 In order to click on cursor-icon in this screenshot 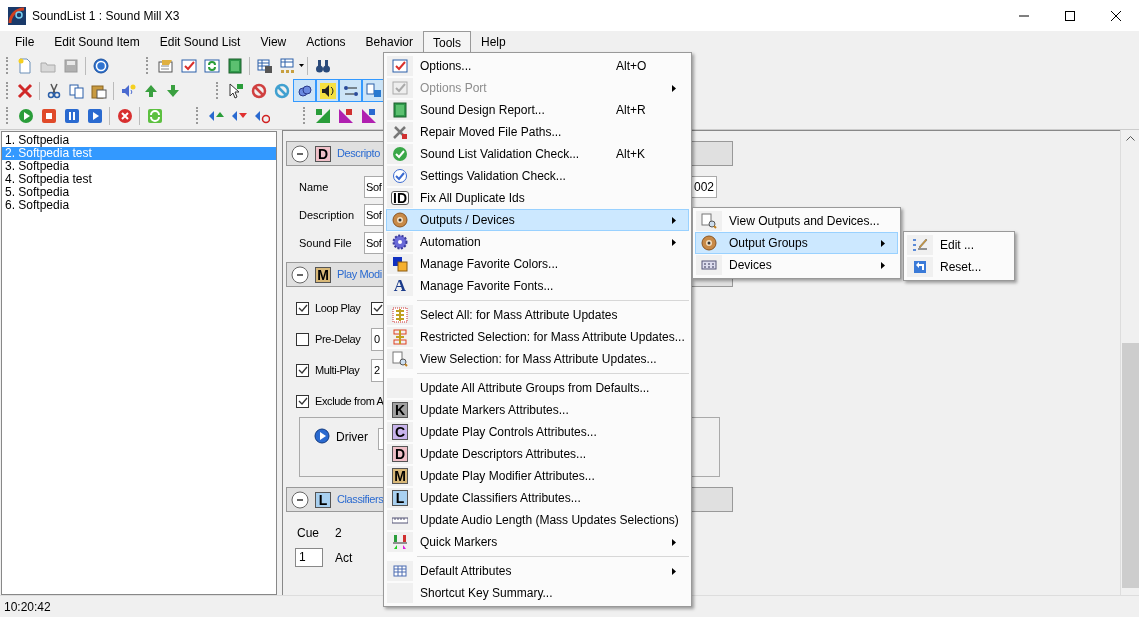, I will do `click(235, 90)`.